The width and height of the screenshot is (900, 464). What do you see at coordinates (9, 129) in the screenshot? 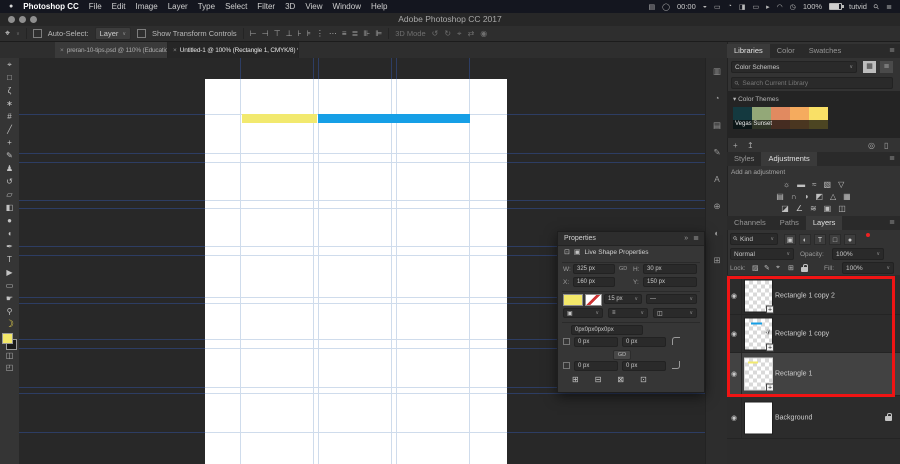
I see `eyedropper-tool-icon: ╱` at bounding box center [9, 129].